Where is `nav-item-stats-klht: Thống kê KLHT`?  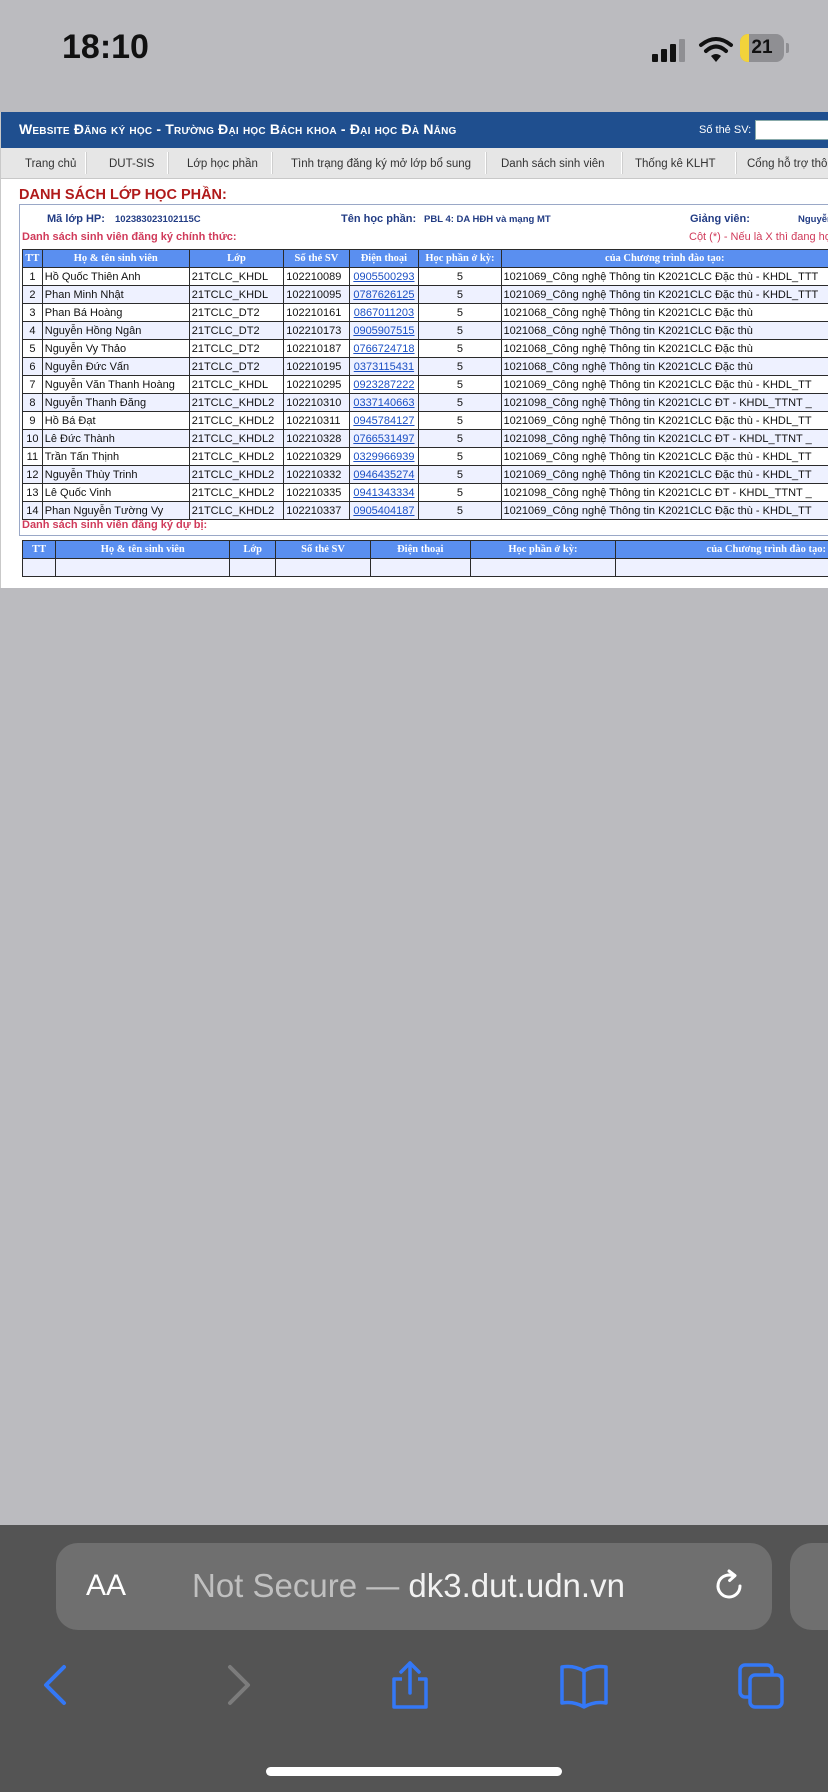
nav-item-stats-klht: Thống kê KLHT is located at coordinates (675, 164).